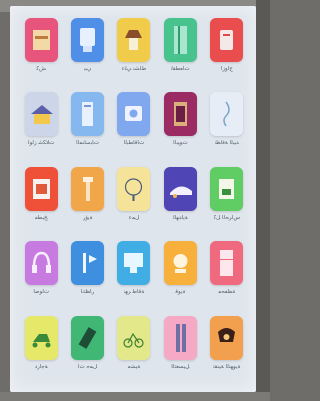  What do you see at coordinates (88, 143) in the screenshot?
I see `app-label: ﺕﺎﺒﺳﺎﻨﻤﻟﺍ` at bounding box center [88, 143].